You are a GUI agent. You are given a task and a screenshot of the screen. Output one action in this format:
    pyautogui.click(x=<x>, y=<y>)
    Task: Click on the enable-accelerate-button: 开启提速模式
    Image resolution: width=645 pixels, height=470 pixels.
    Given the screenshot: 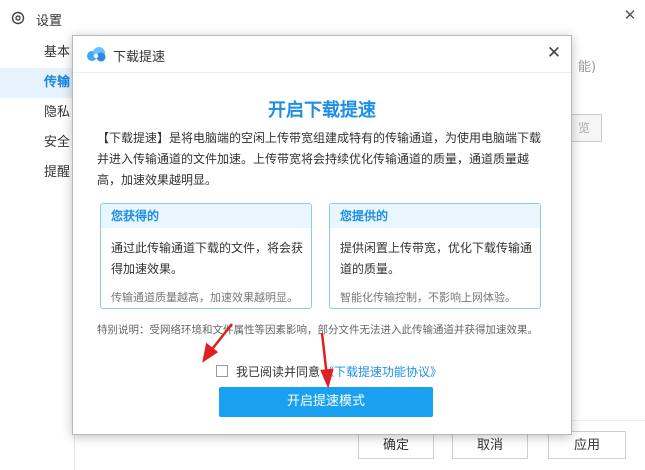 What is the action you would take?
    pyautogui.click(x=326, y=402)
    